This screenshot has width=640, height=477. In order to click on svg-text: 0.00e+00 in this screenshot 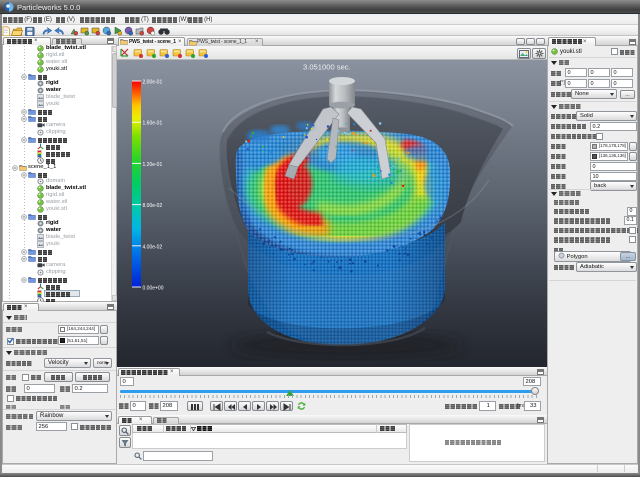, I will do `click(153, 289)`.